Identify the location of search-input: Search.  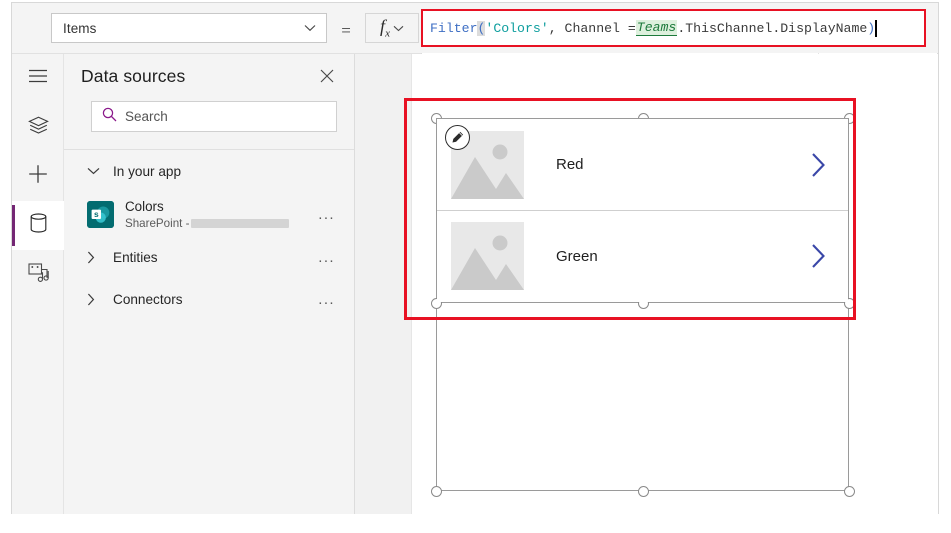
(146, 116).